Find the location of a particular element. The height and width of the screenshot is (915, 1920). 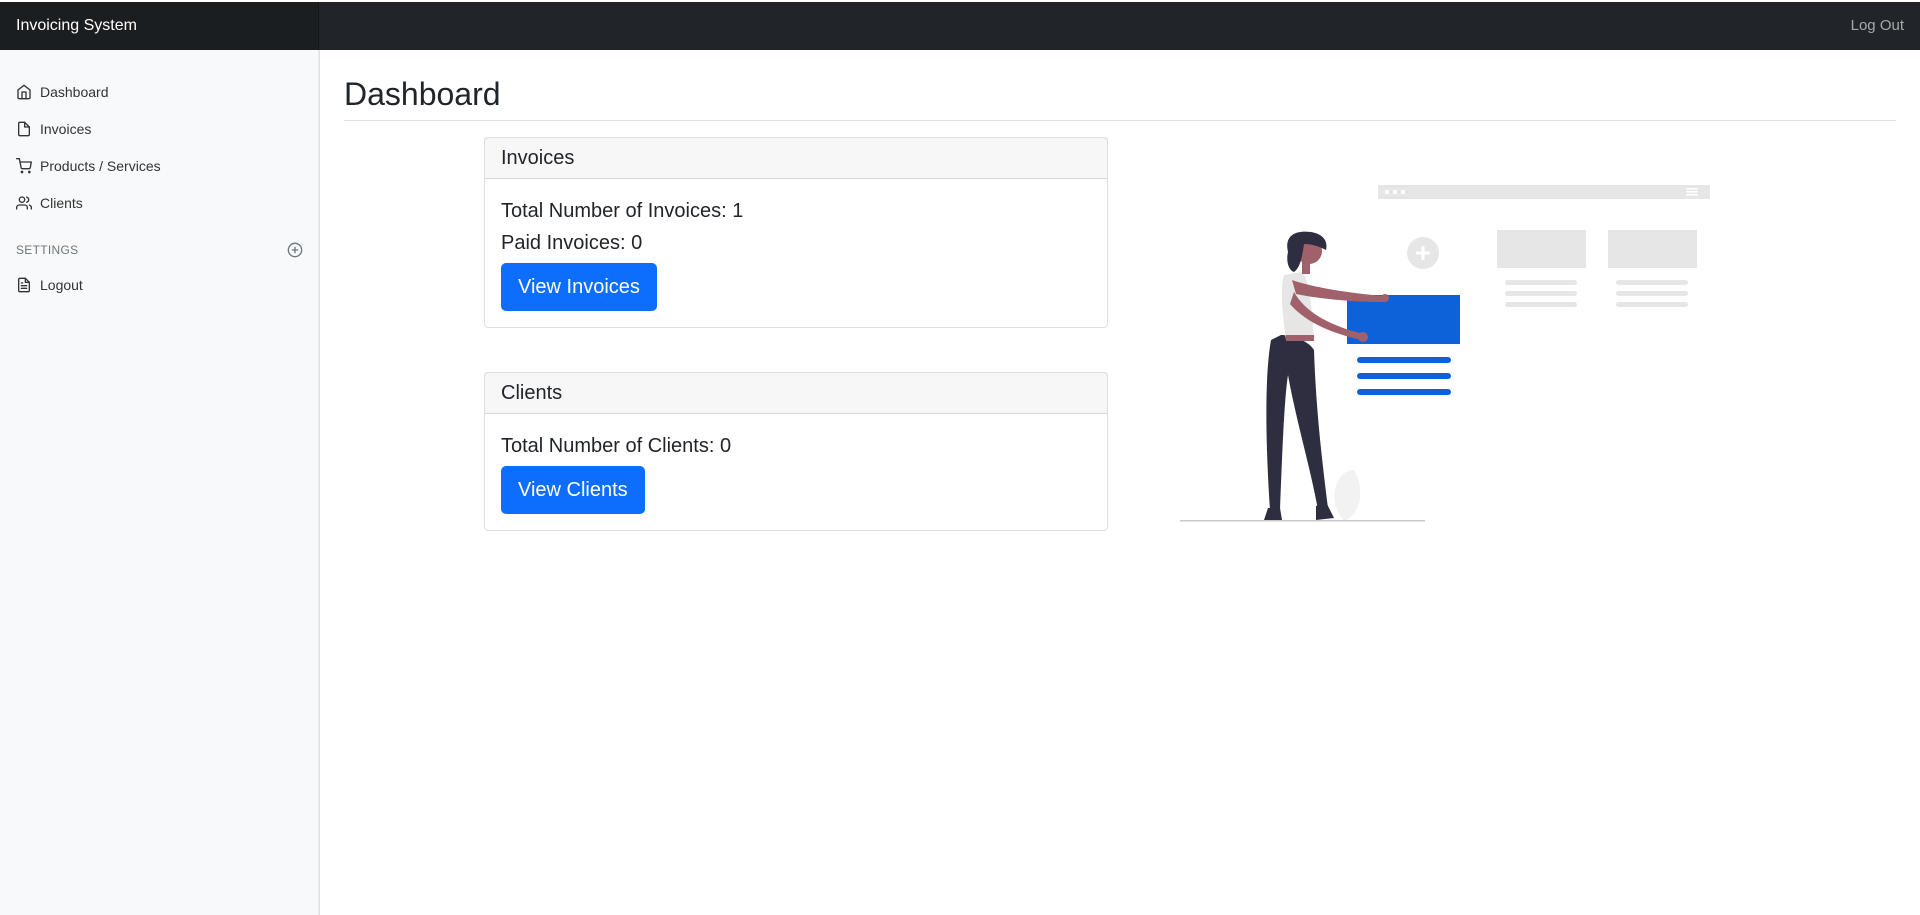

top-navbar: Invoicing System Log Out is located at coordinates (960, 26).